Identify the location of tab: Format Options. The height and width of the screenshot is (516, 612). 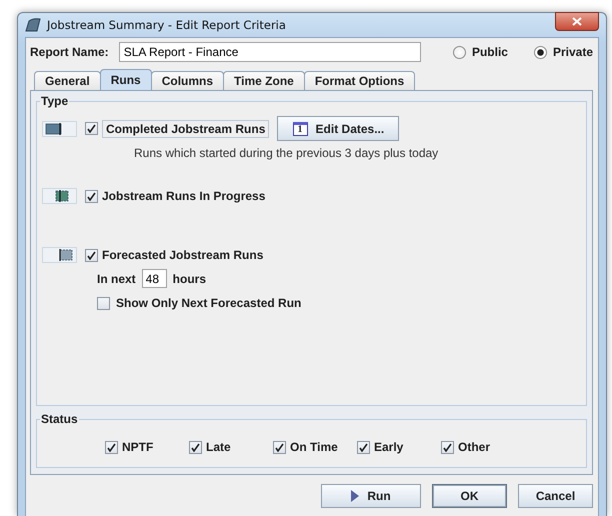
(360, 80).